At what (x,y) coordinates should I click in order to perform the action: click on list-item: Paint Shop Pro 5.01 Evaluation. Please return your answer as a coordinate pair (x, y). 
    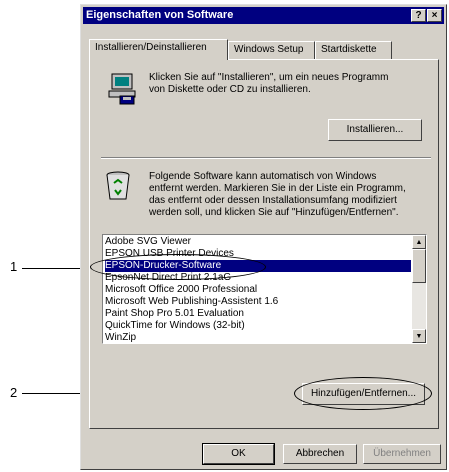
    Looking at the image, I should click on (174, 314).